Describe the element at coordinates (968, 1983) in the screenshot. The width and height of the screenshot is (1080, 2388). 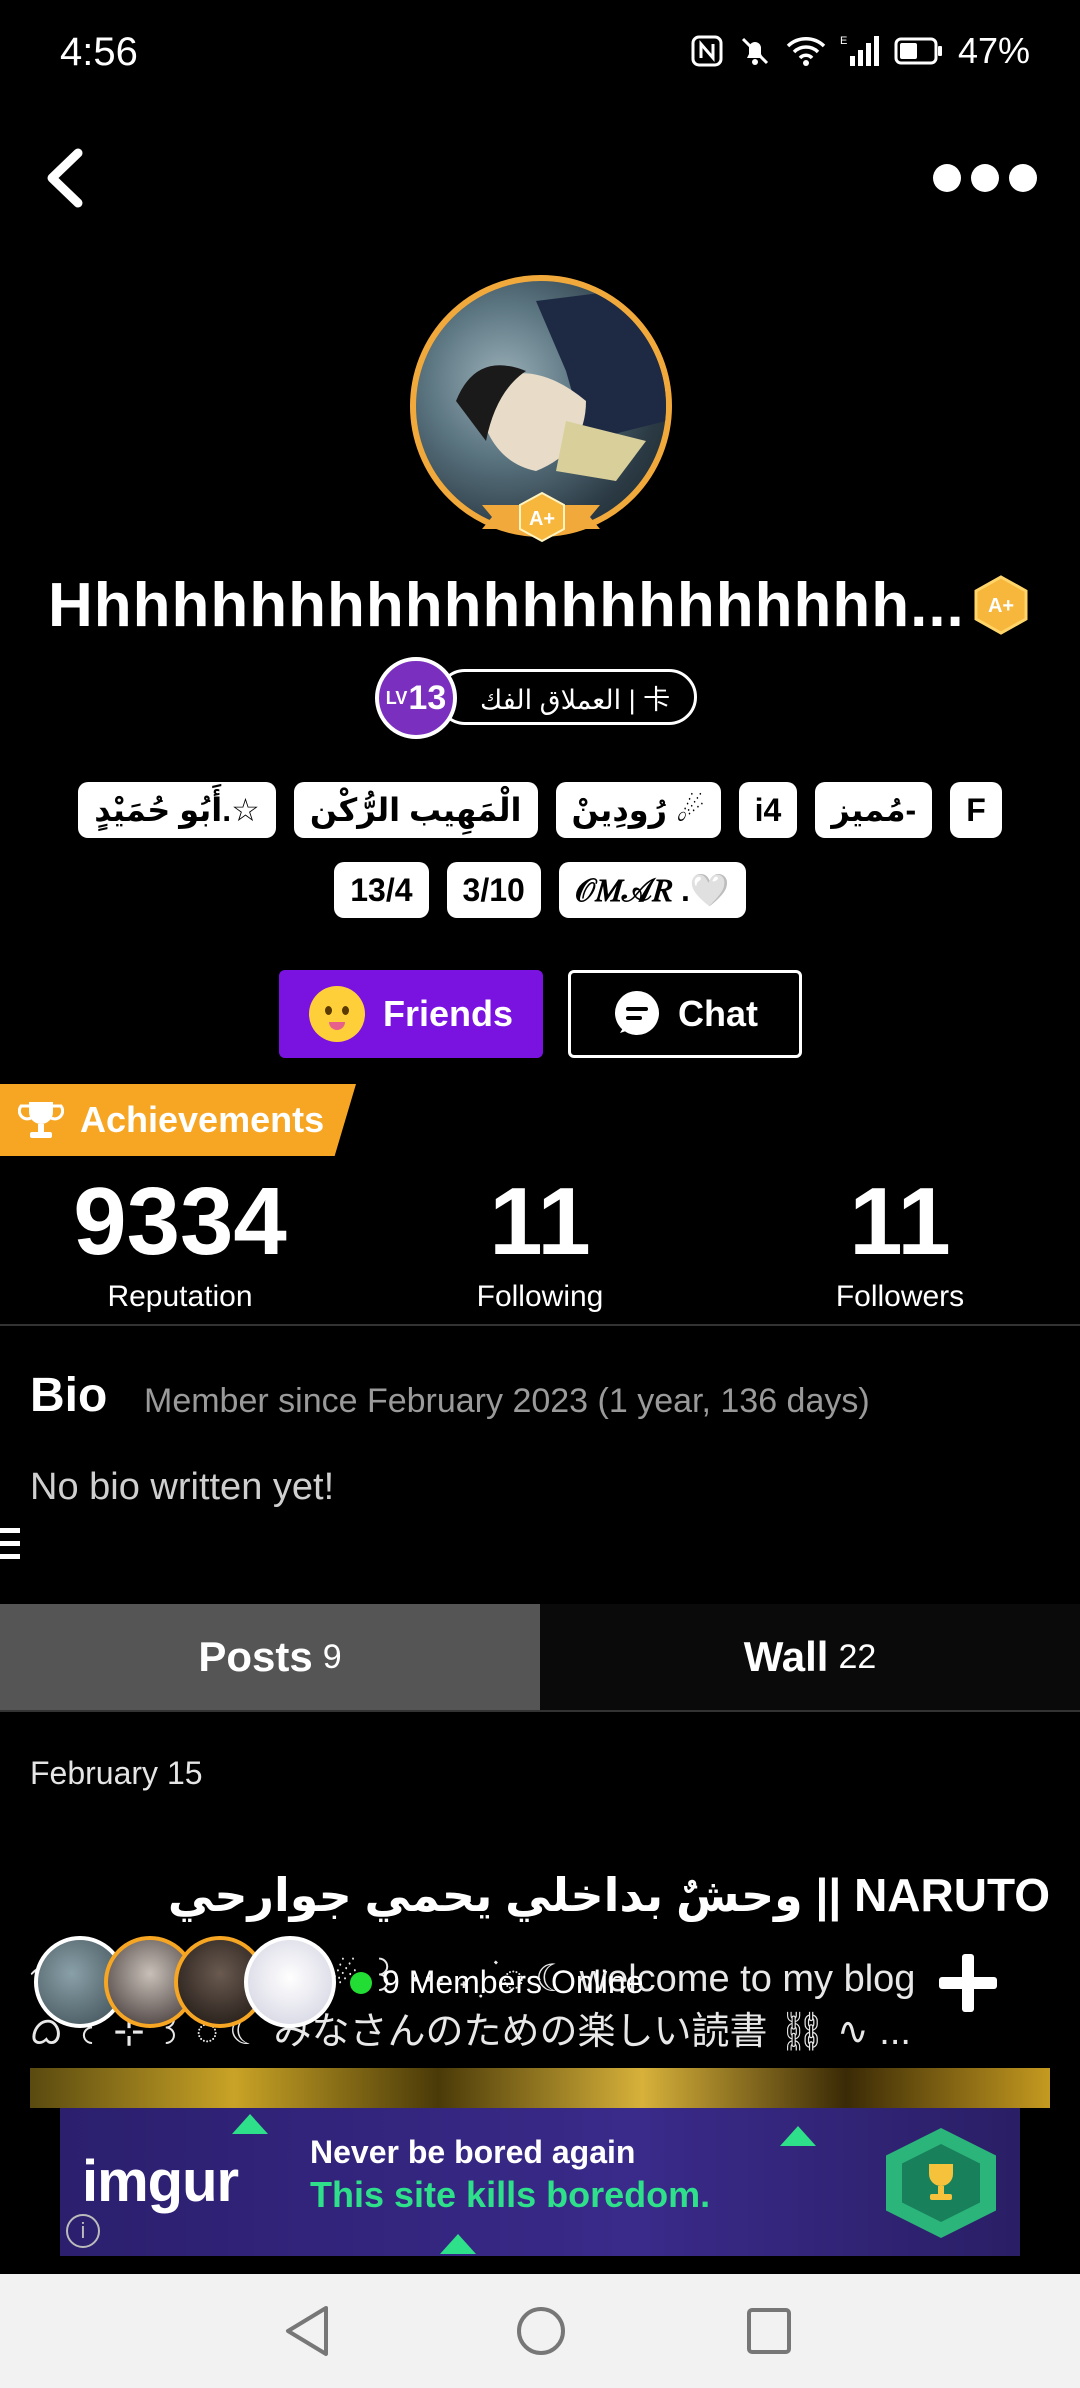
I see `plus-icon` at that location.